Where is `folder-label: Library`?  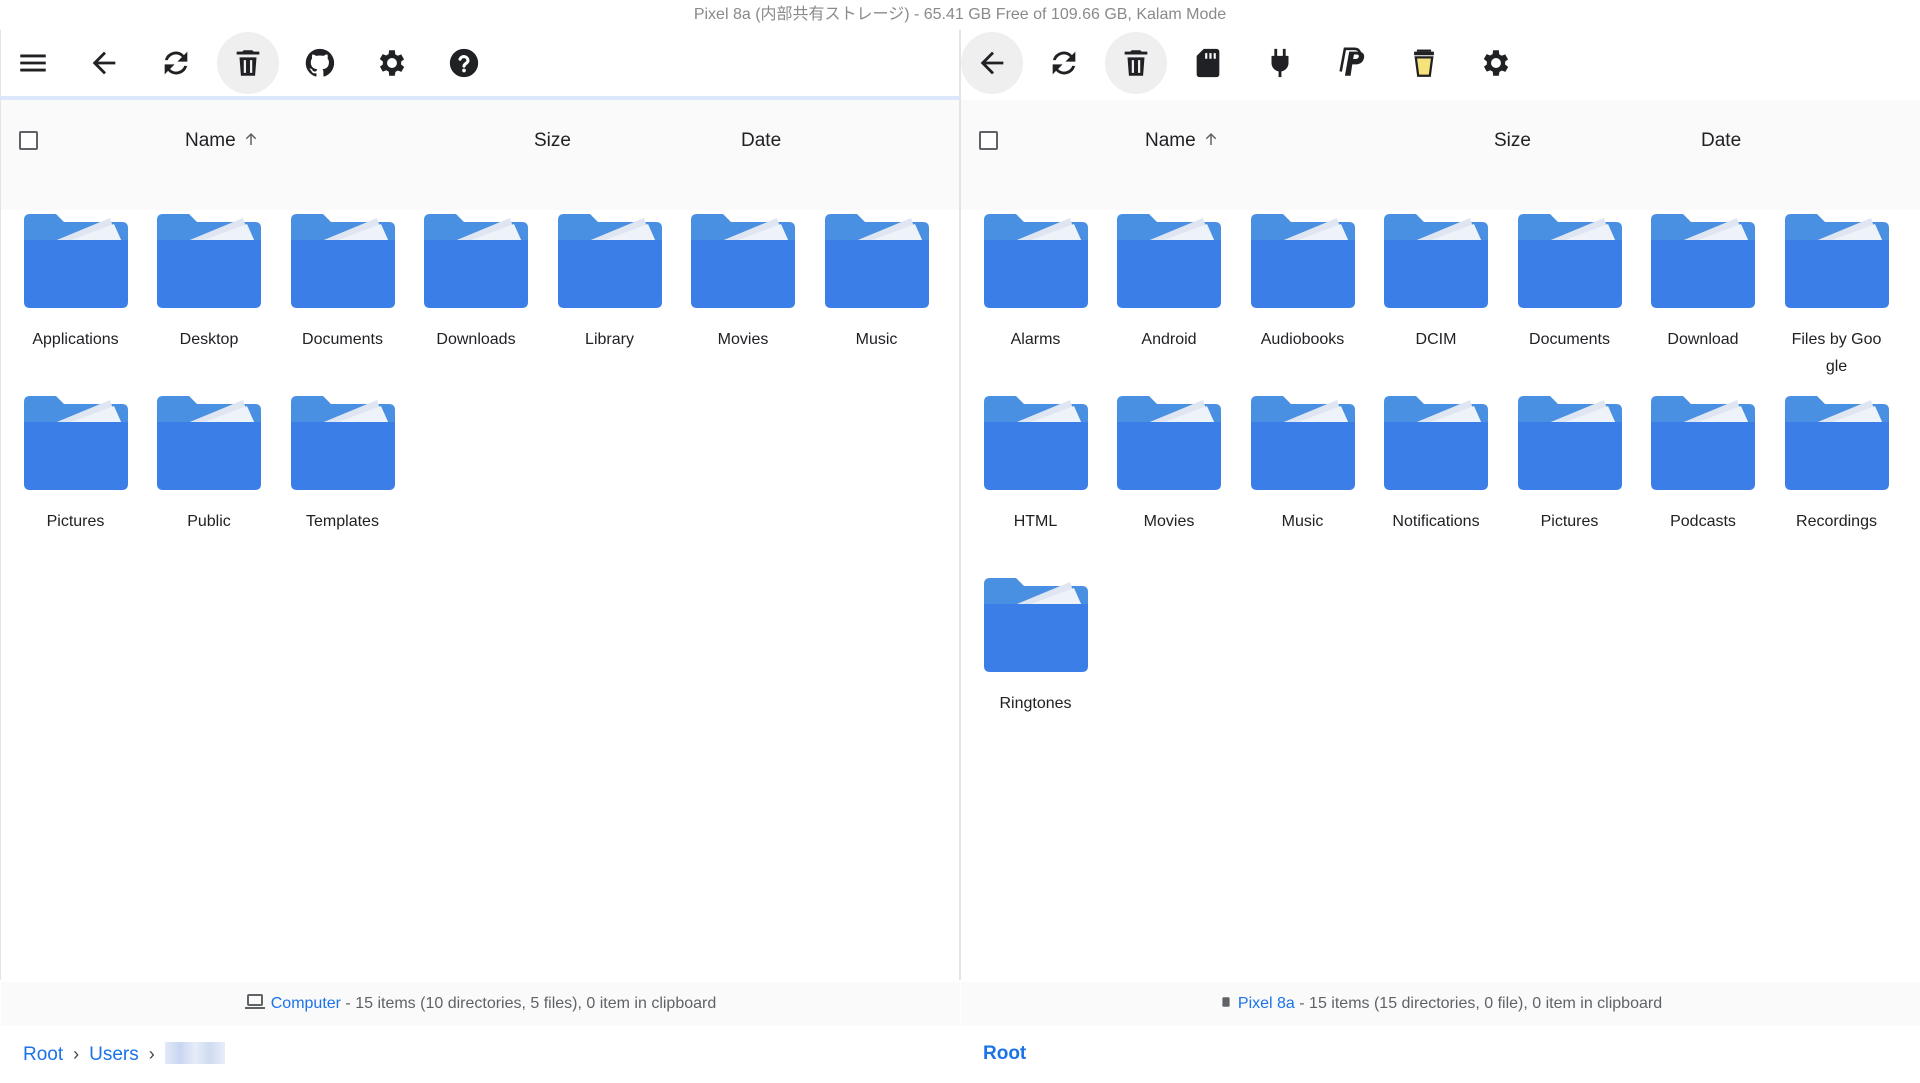 folder-label: Library is located at coordinates (609, 339).